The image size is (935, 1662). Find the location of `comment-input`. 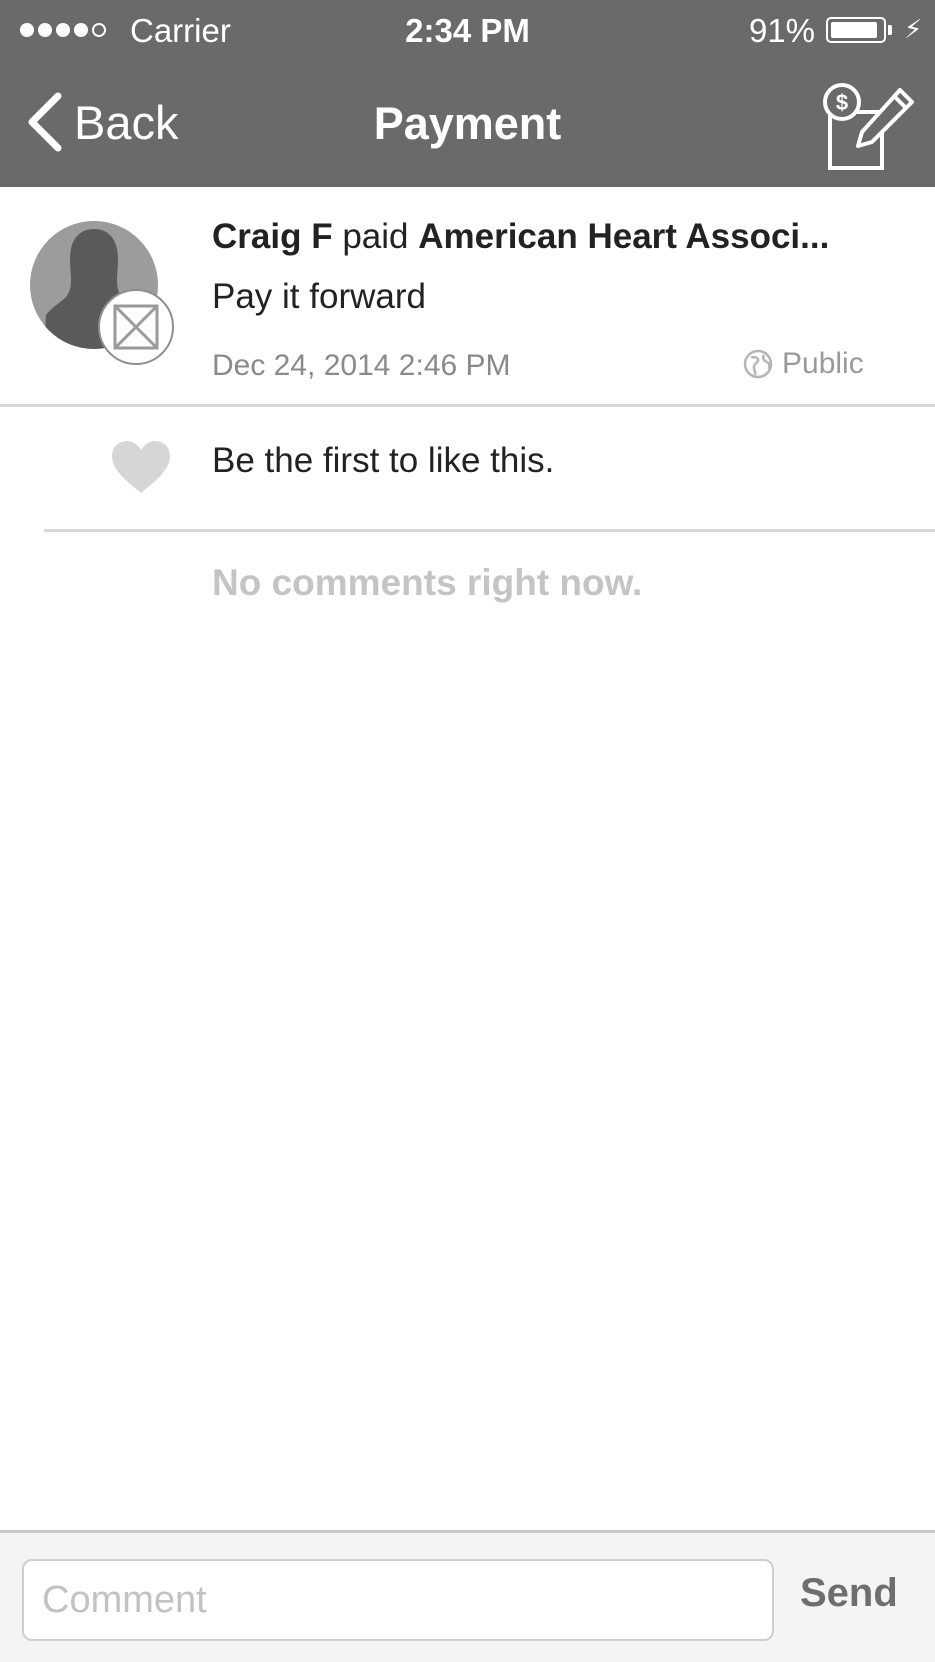

comment-input is located at coordinates (398, 1600).